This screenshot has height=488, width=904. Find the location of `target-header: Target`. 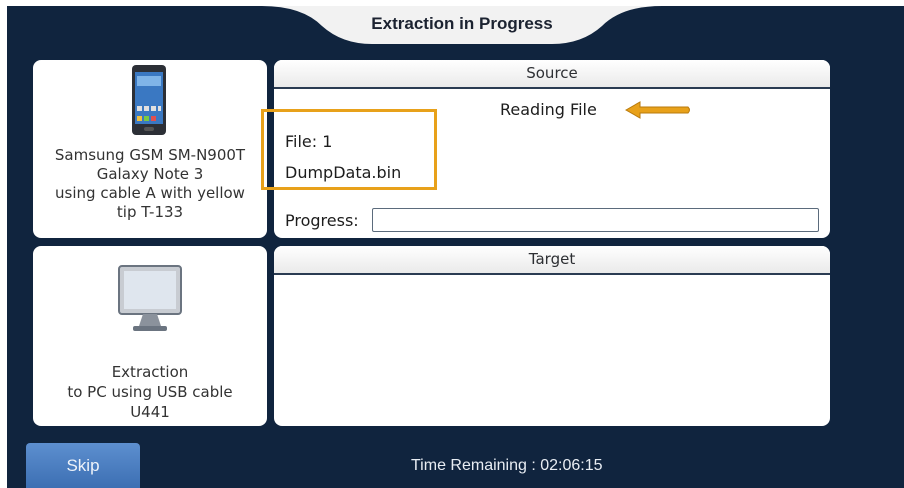

target-header: Target is located at coordinates (552, 260).